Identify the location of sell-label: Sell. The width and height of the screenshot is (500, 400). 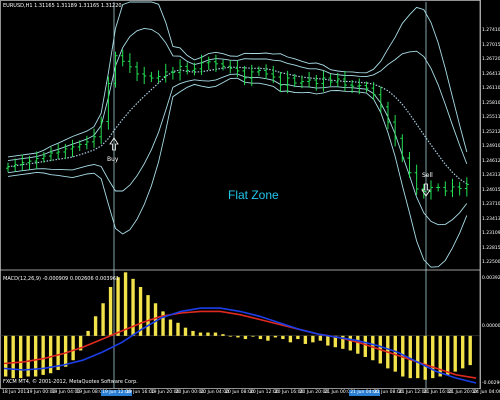
(427, 175).